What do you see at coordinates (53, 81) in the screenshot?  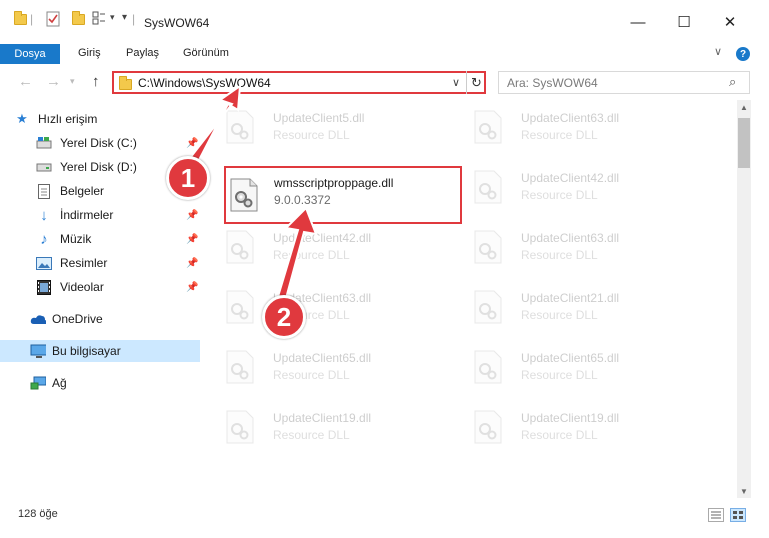 I see `forward-button: →` at bounding box center [53, 81].